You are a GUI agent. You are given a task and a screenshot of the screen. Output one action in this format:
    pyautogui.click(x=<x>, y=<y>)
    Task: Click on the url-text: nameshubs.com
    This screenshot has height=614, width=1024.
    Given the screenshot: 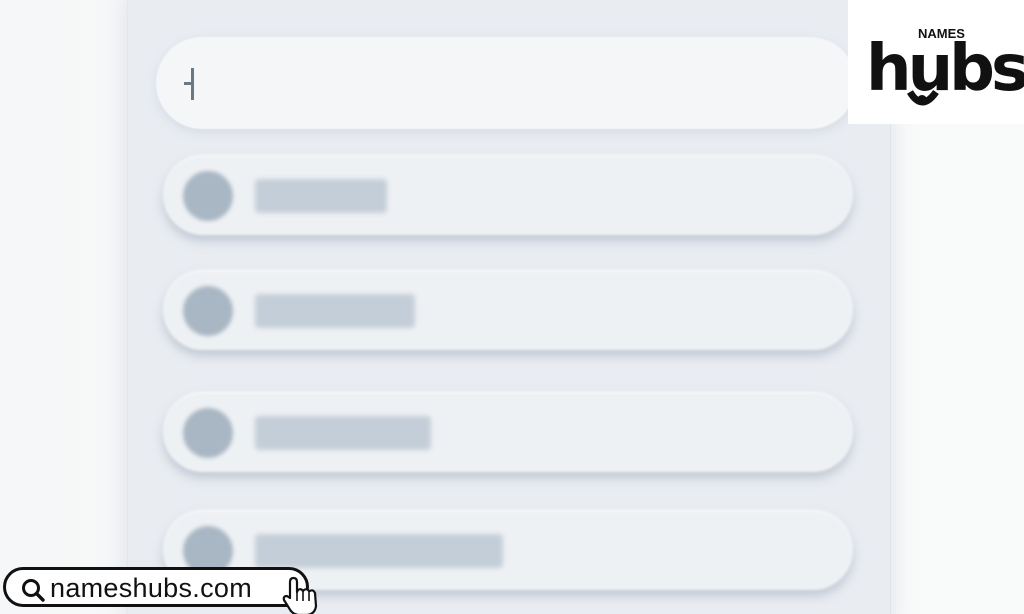 What is the action you would take?
    pyautogui.click(x=151, y=588)
    